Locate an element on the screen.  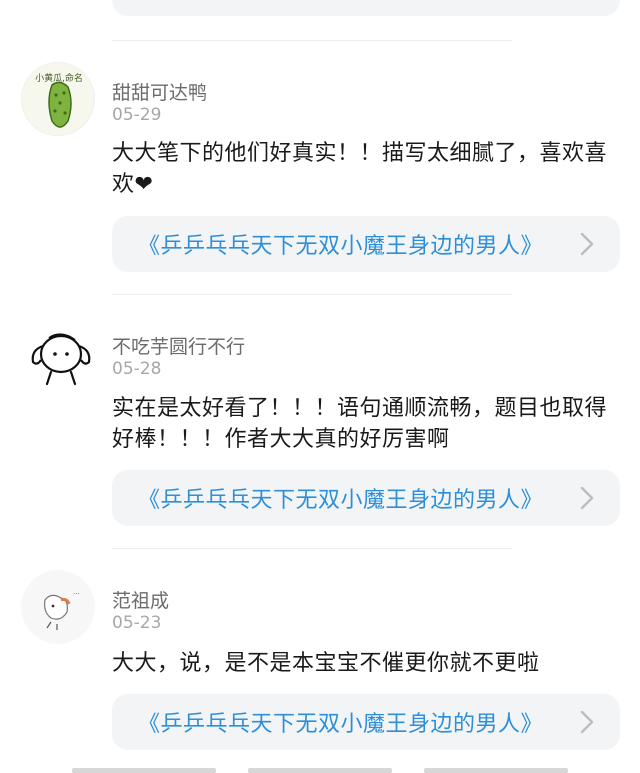
comment-content: 大大，说，是不是本宝宝不催更你就不更啦 is located at coordinates (326, 663).